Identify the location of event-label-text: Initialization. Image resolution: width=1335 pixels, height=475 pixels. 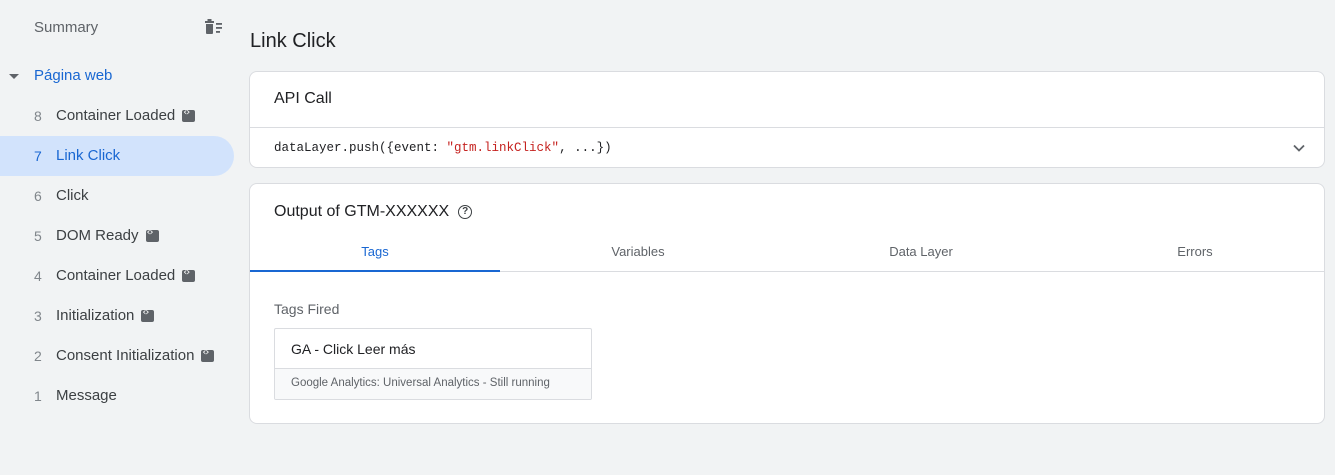
(95, 315).